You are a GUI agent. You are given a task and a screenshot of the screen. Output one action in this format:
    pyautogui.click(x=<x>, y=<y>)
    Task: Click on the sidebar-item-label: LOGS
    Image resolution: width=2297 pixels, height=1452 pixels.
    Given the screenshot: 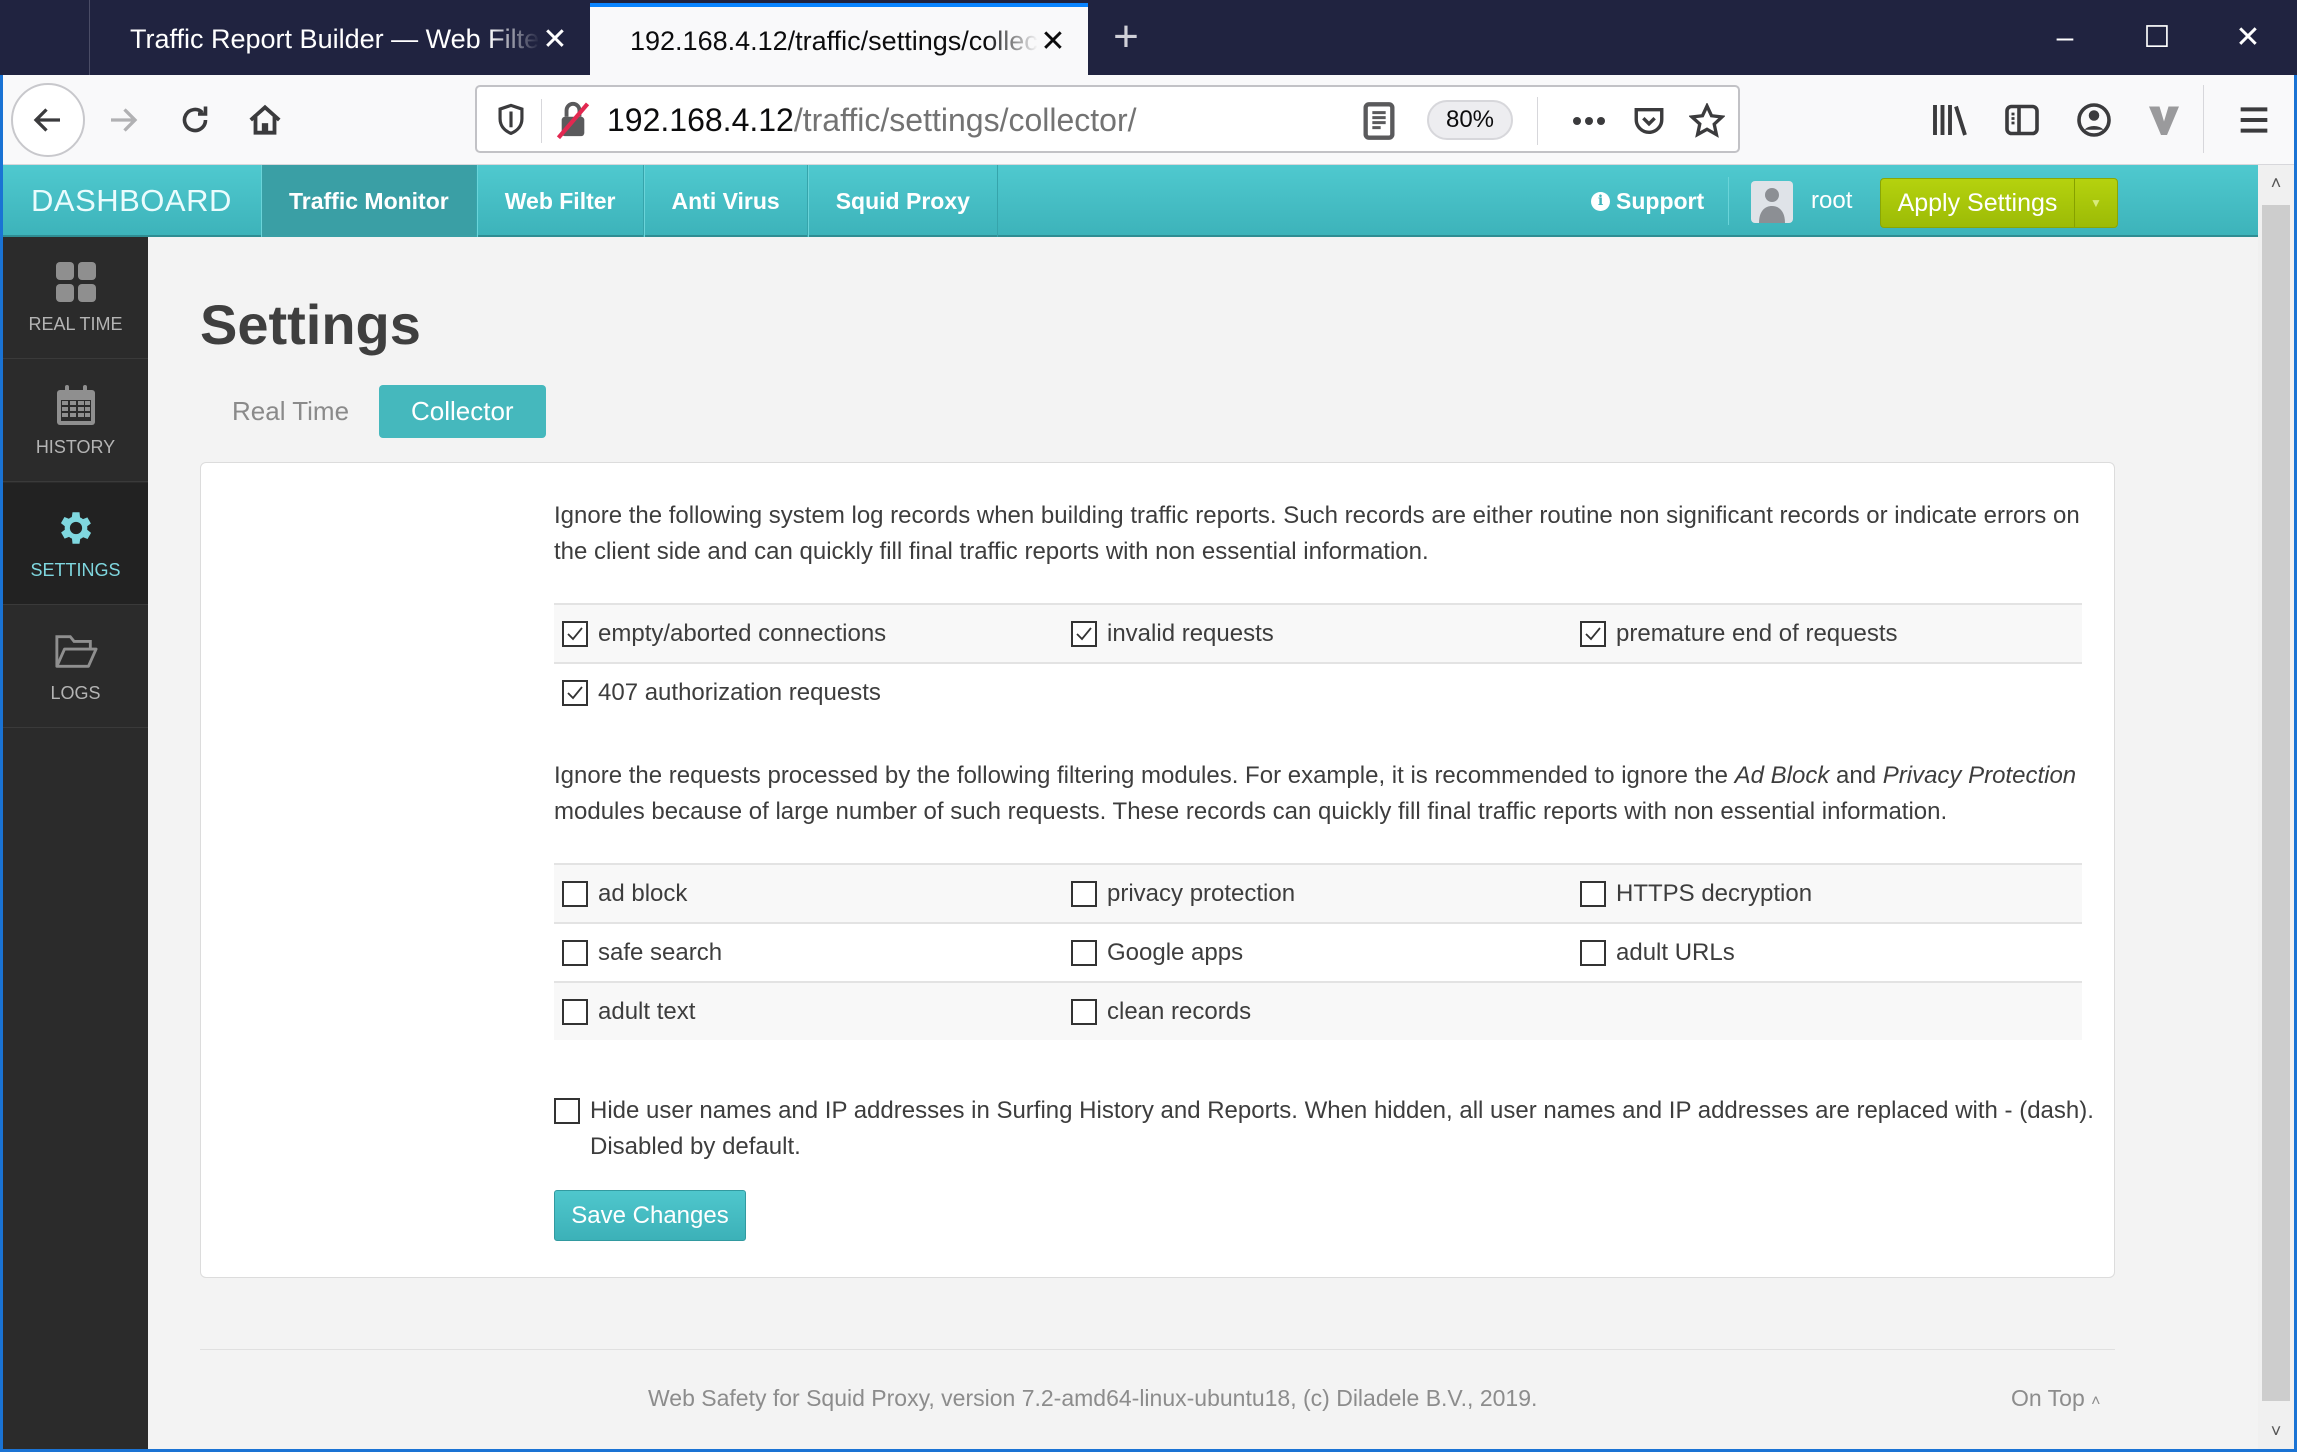 What is the action you would take?
    pyautogui.click(x=75, y=693)
    